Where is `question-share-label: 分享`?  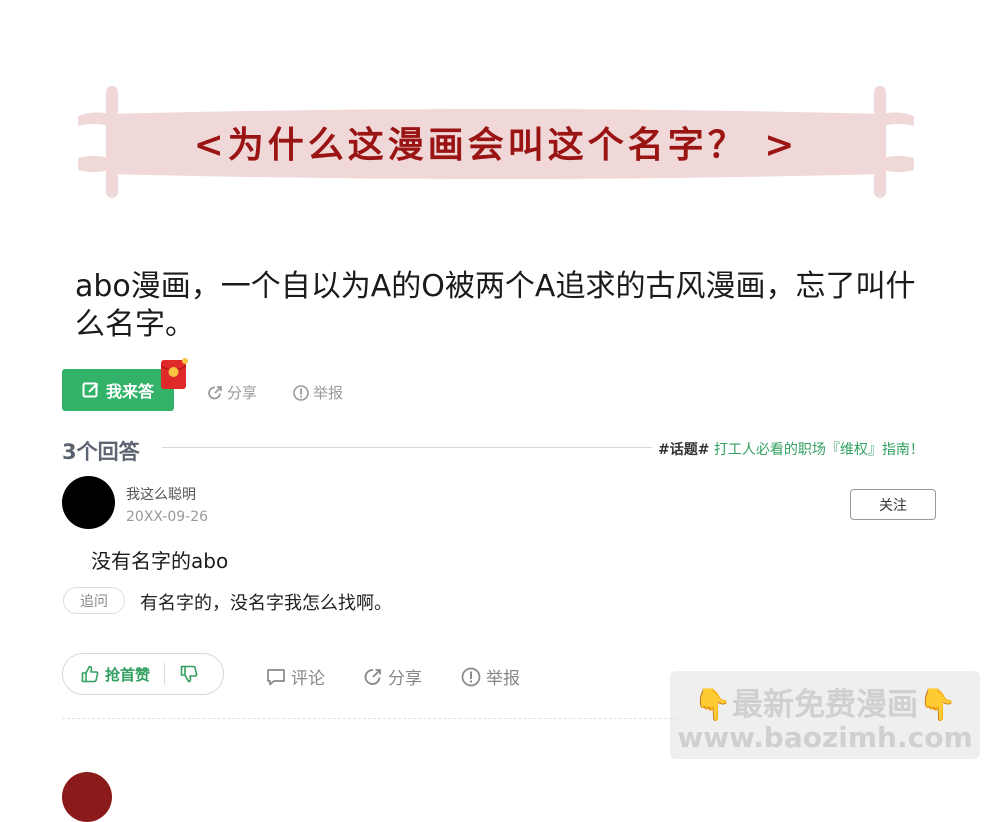 question-share-label: 分享 is located at coordinates (242, 393).